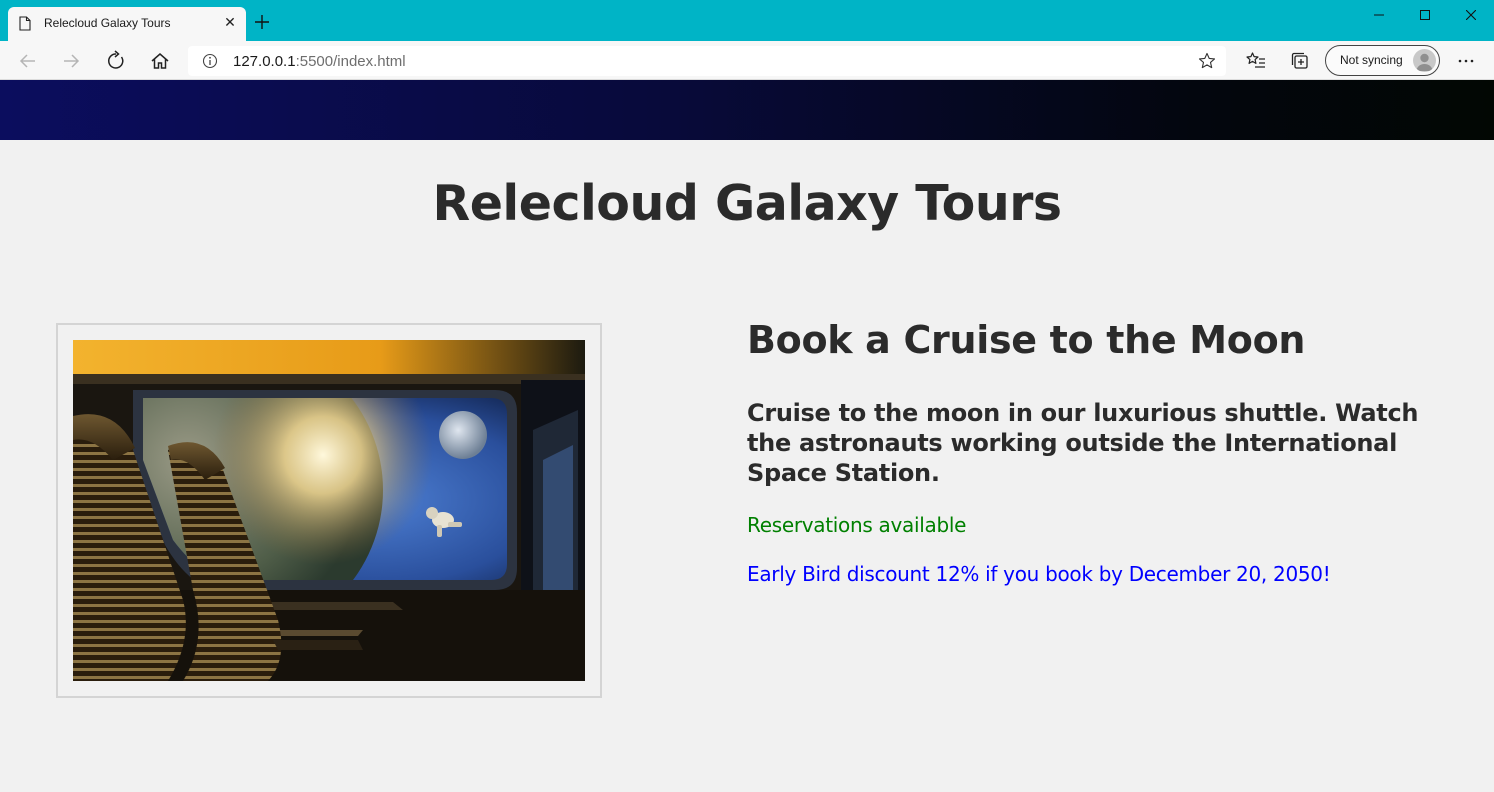  What do you see at coordinates (747, 20) in the screenshot?
I see `browser-titlebar: Relecloud Galaxy Tours ✕` at bounding box center [747, 20].